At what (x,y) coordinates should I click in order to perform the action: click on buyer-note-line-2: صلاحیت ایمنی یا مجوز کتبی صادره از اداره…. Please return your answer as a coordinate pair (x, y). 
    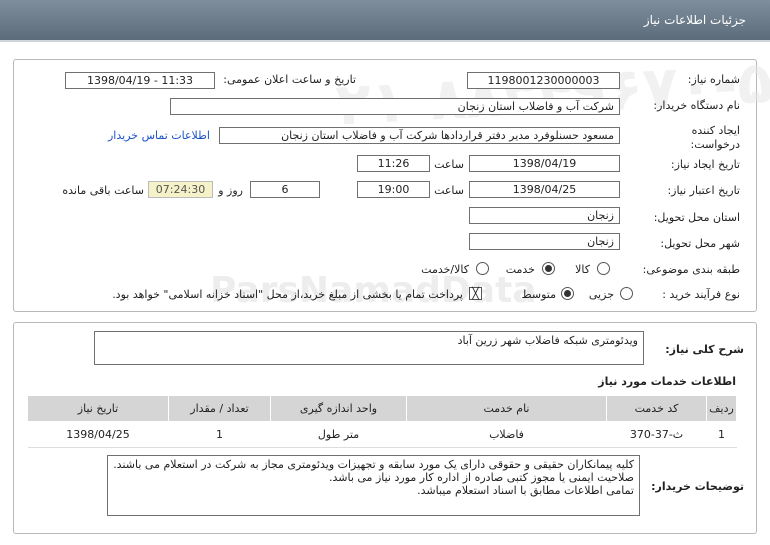
    Looking at the image, I should click on (481, 477).